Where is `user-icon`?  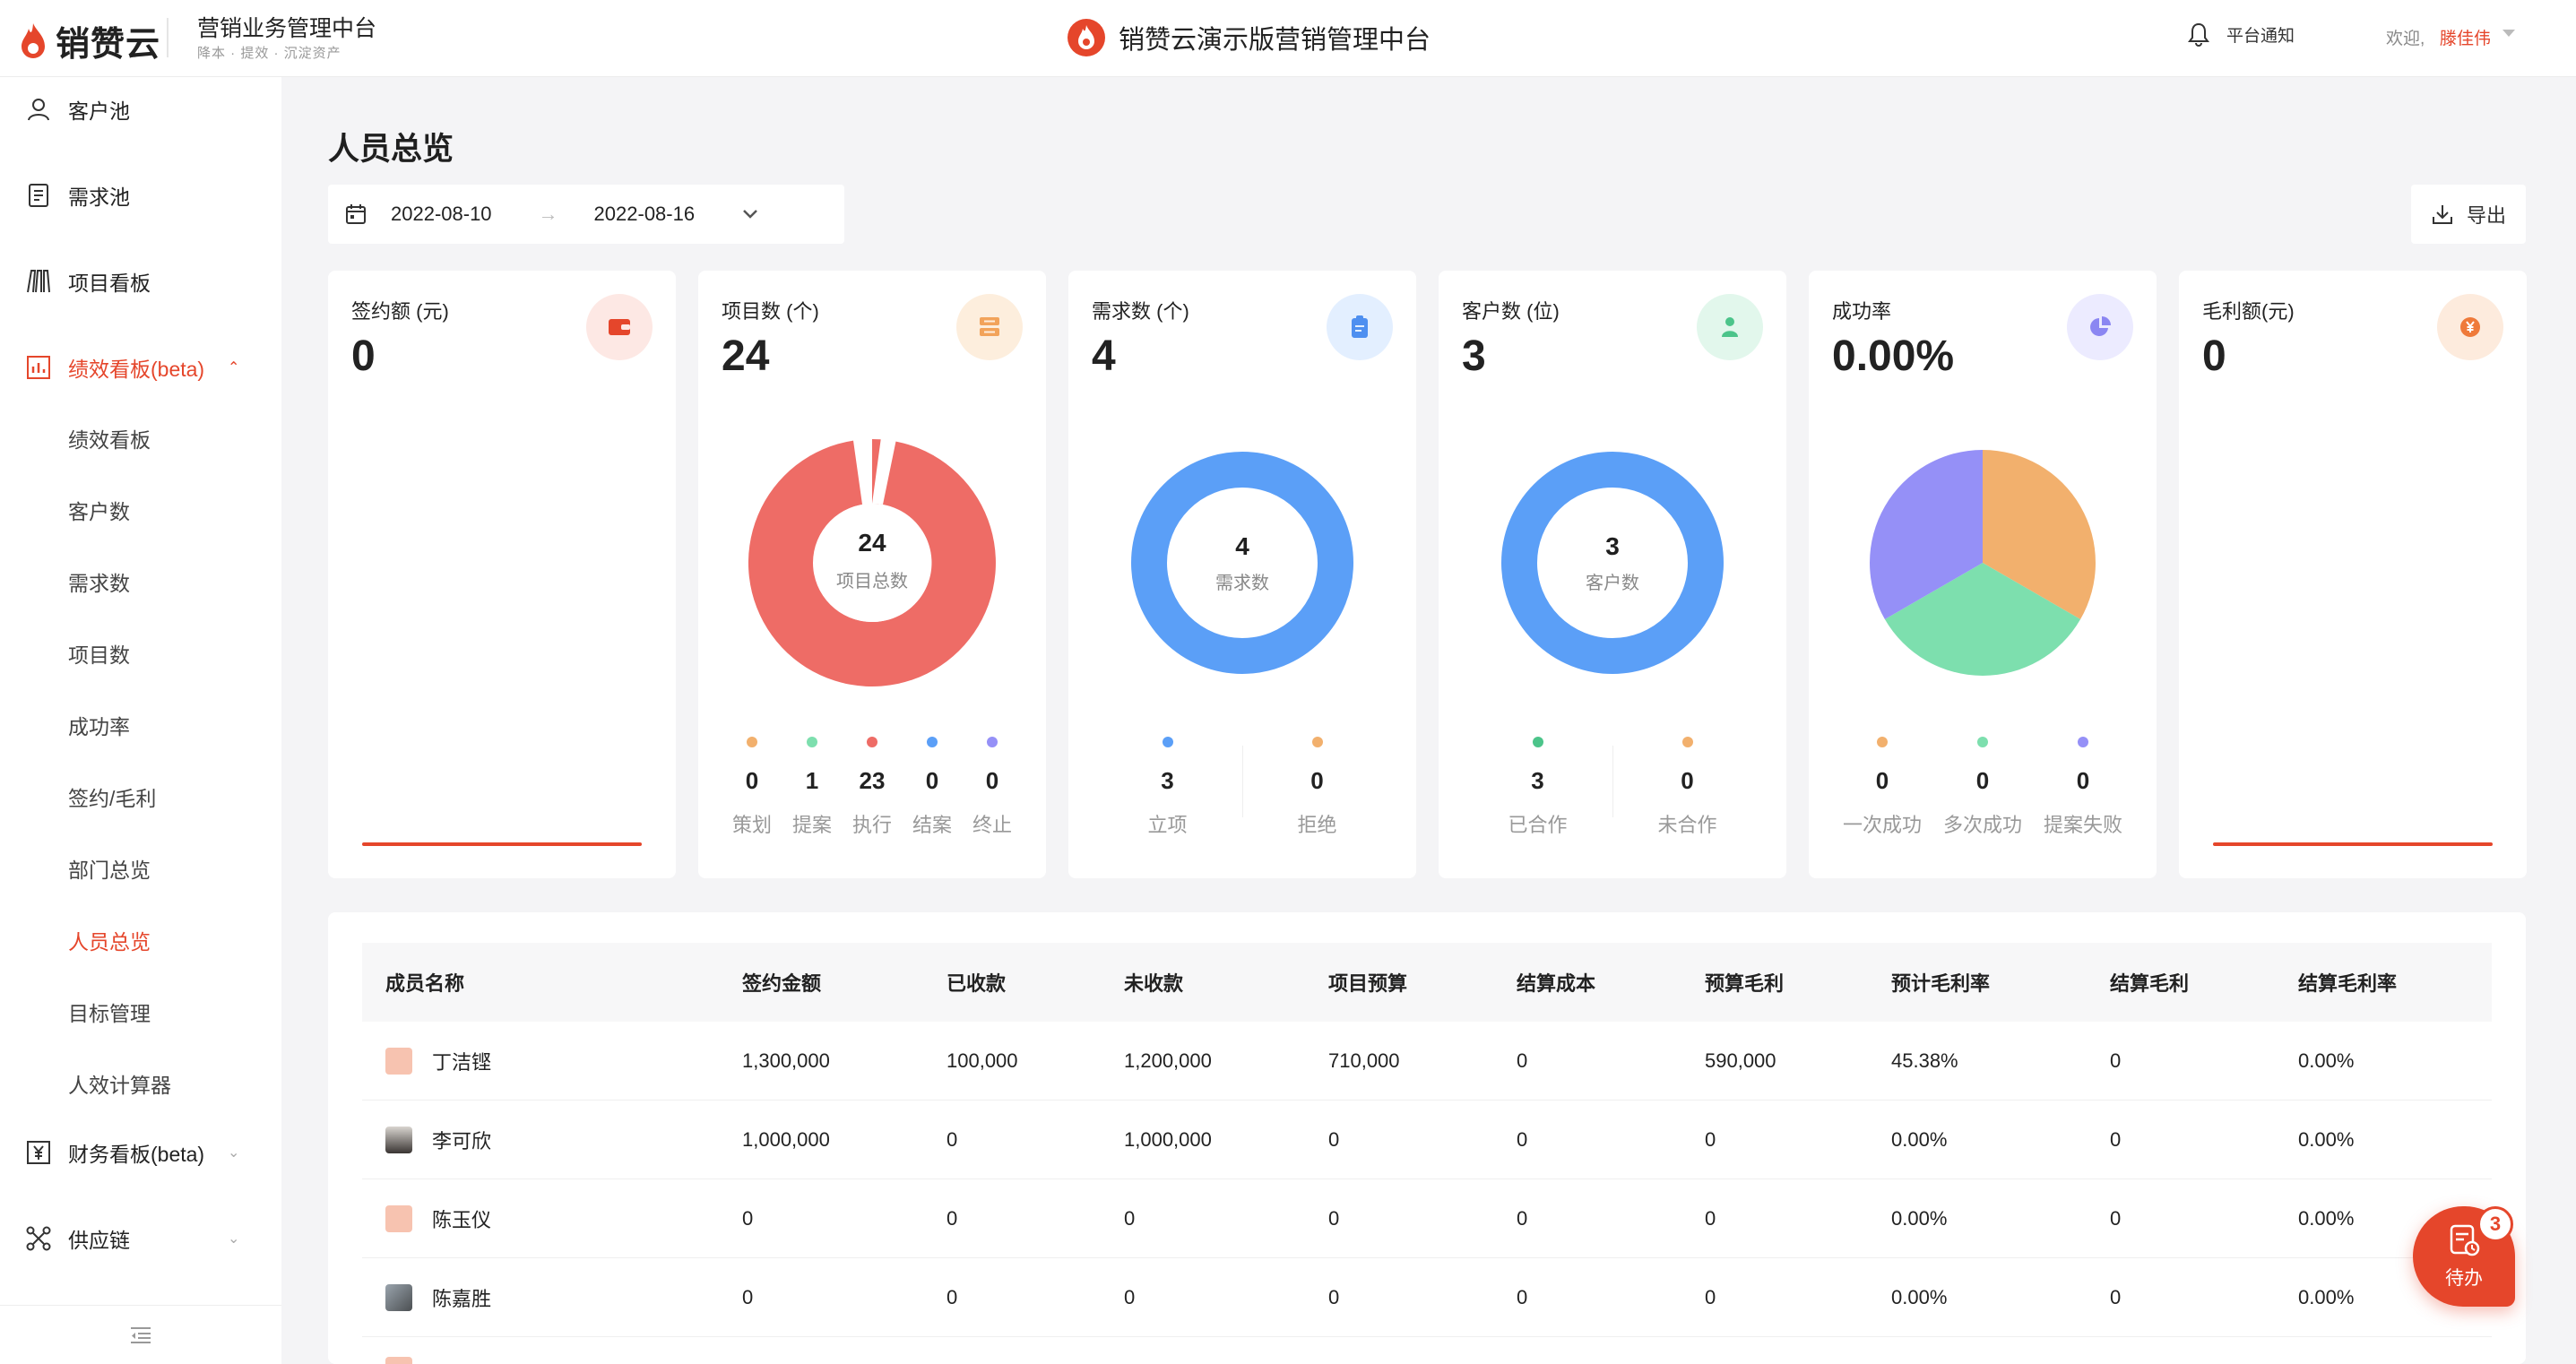 user-icon is located at coordinates (38, 109).